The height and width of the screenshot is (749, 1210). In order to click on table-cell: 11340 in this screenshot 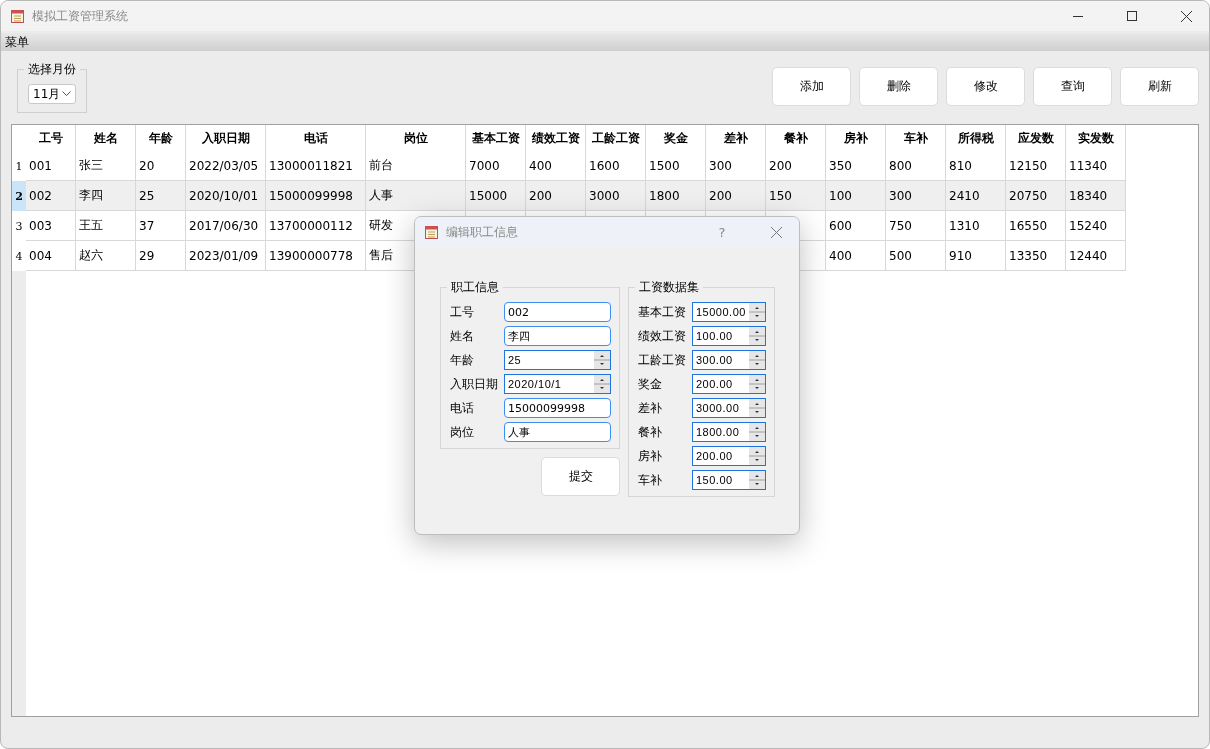, I will do `click(1096, 166)`.